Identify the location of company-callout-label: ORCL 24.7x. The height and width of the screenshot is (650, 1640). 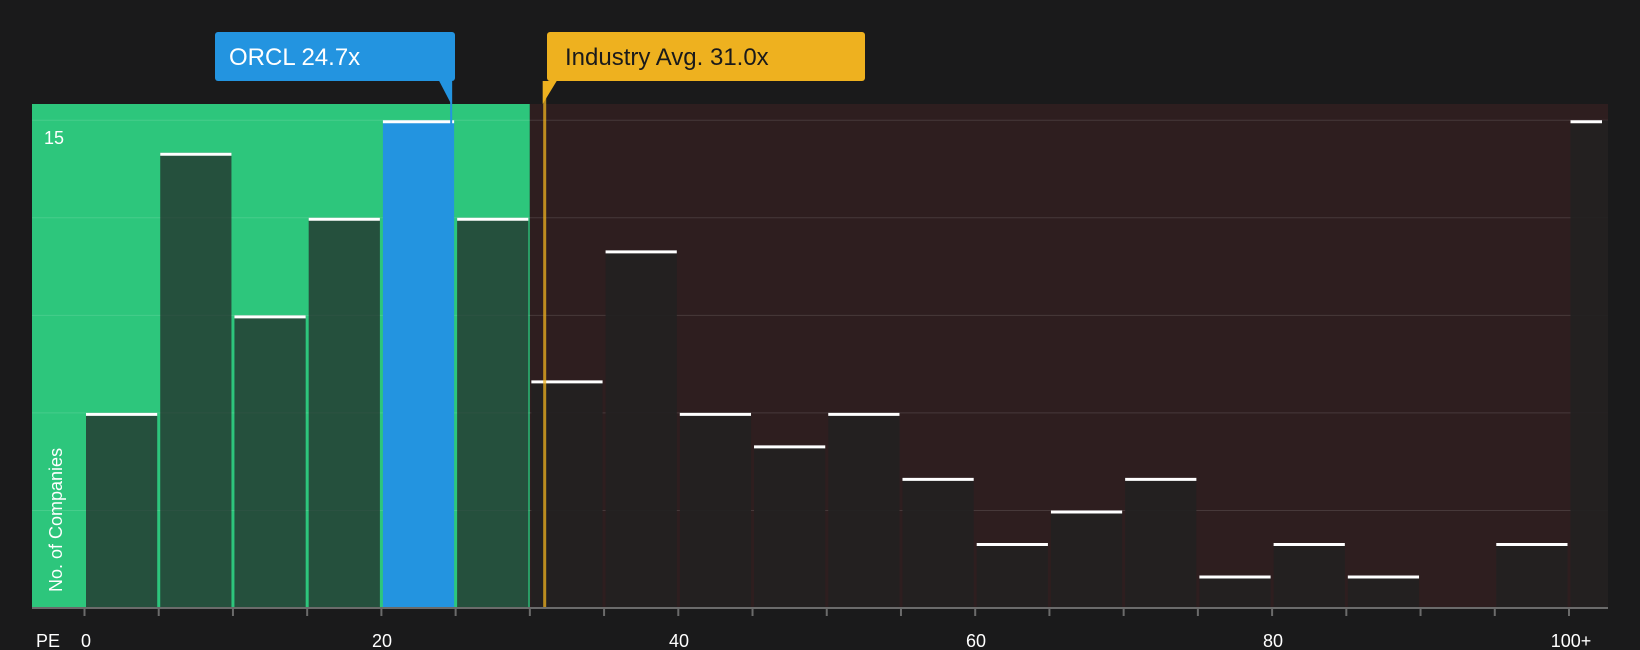
(294, 57).